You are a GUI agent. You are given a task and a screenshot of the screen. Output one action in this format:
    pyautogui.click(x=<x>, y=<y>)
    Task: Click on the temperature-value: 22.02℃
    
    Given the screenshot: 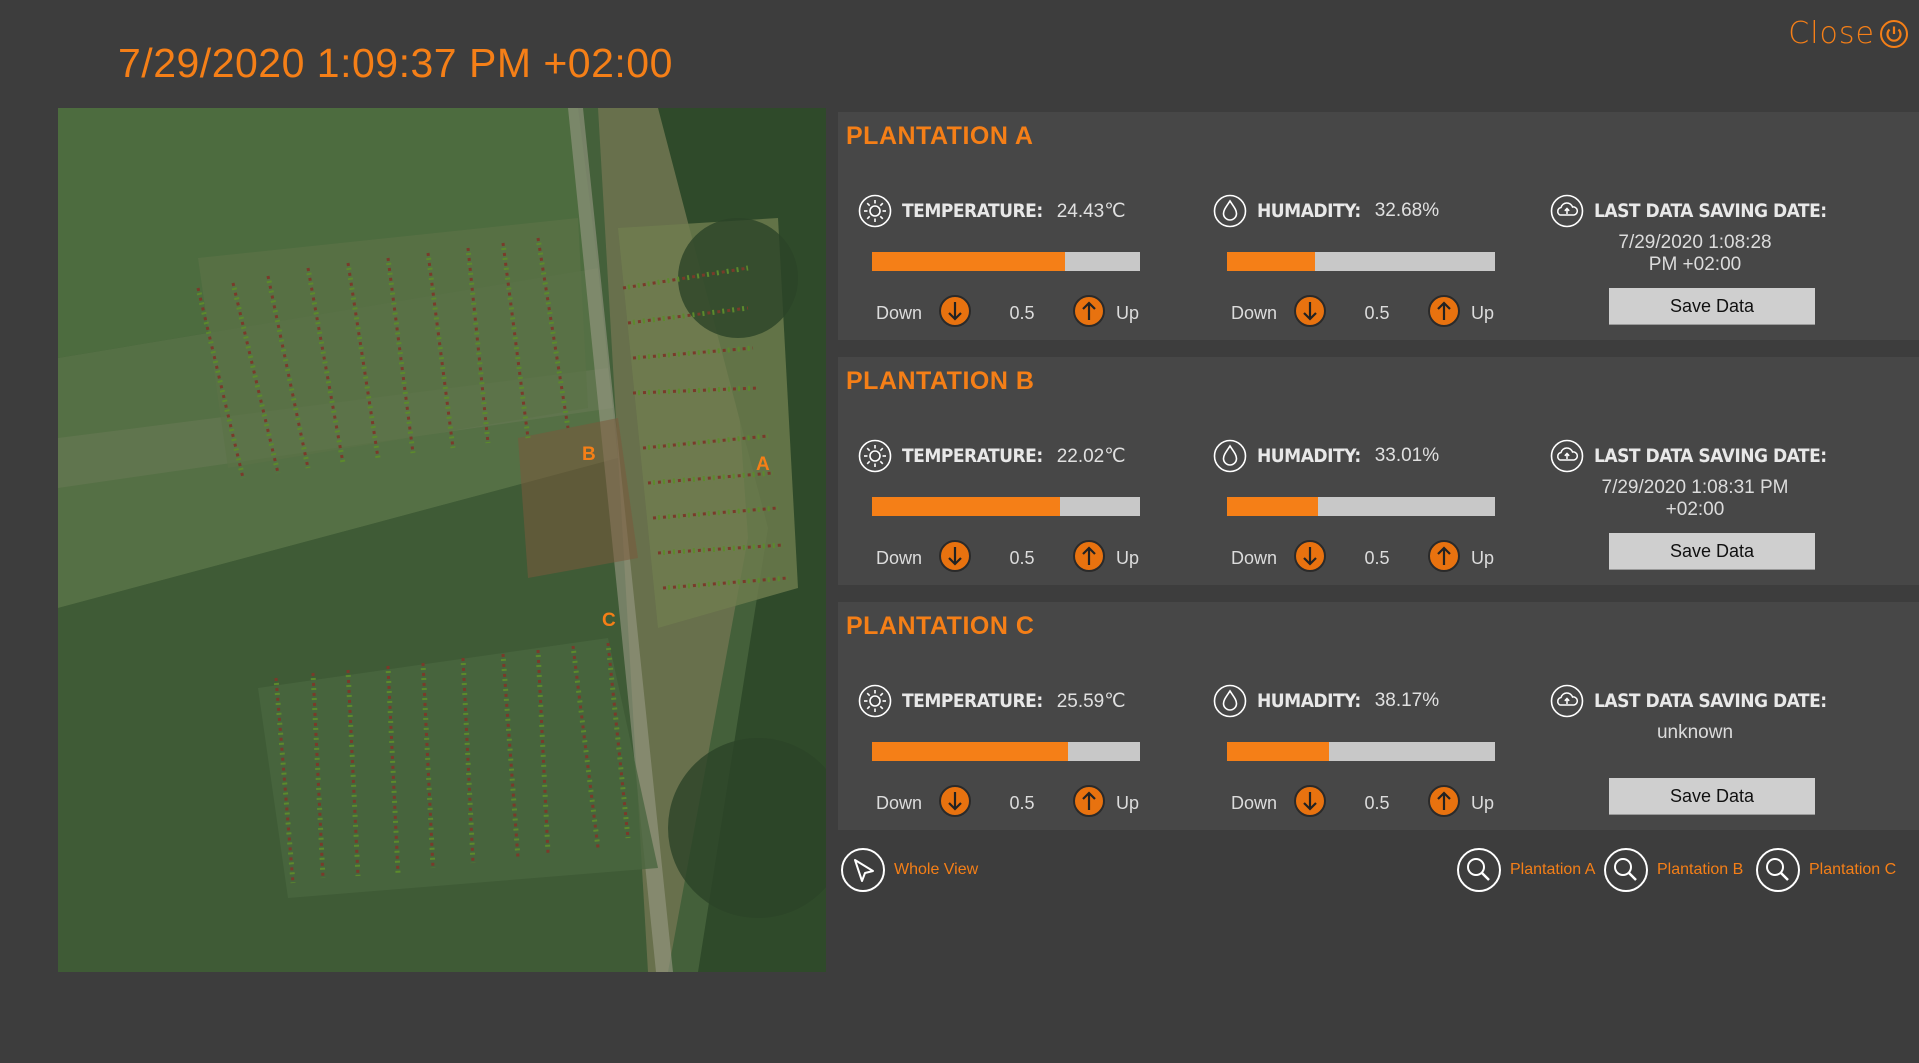 What is the action you would take?
    pyautogui.click(x=1091, y=456)
    